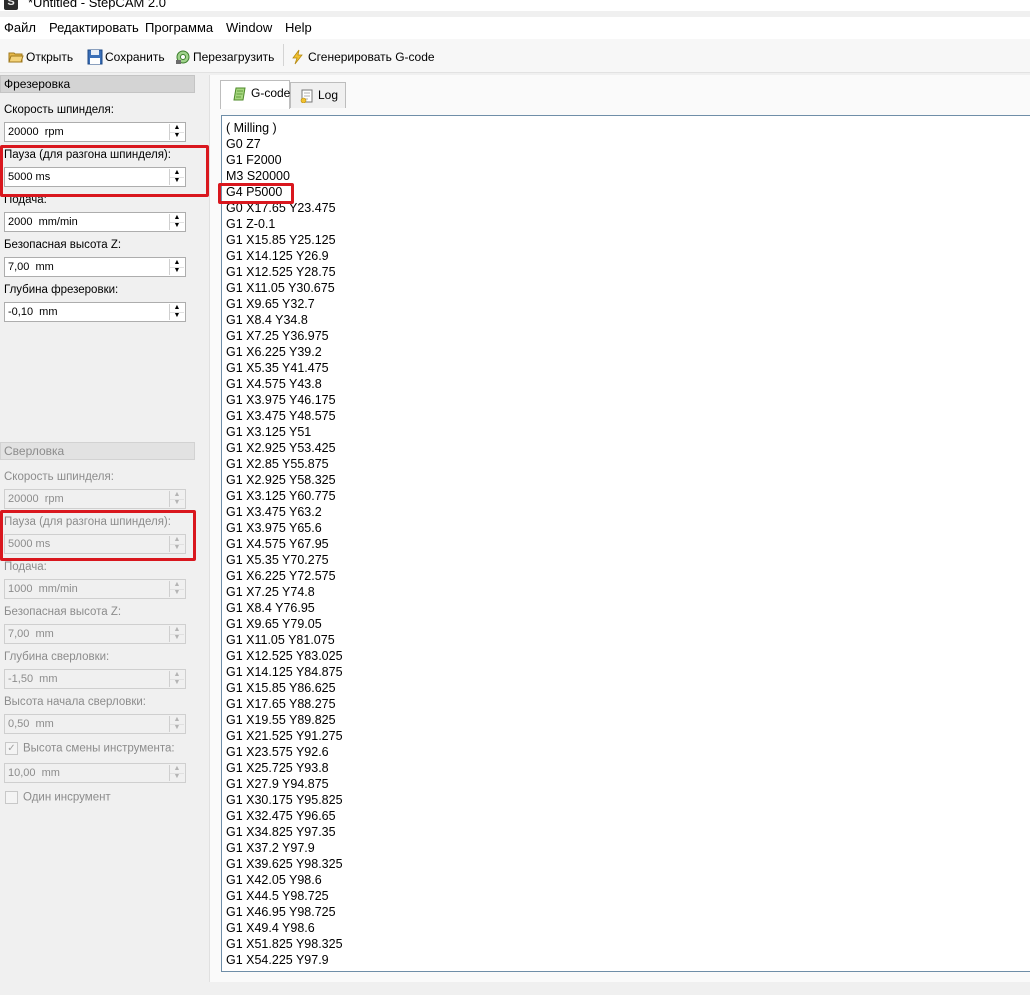 The image size is (1030, 995). I want to click on milling-spindle-speed-label: Скорость шпинделя:, so click(59, 110).